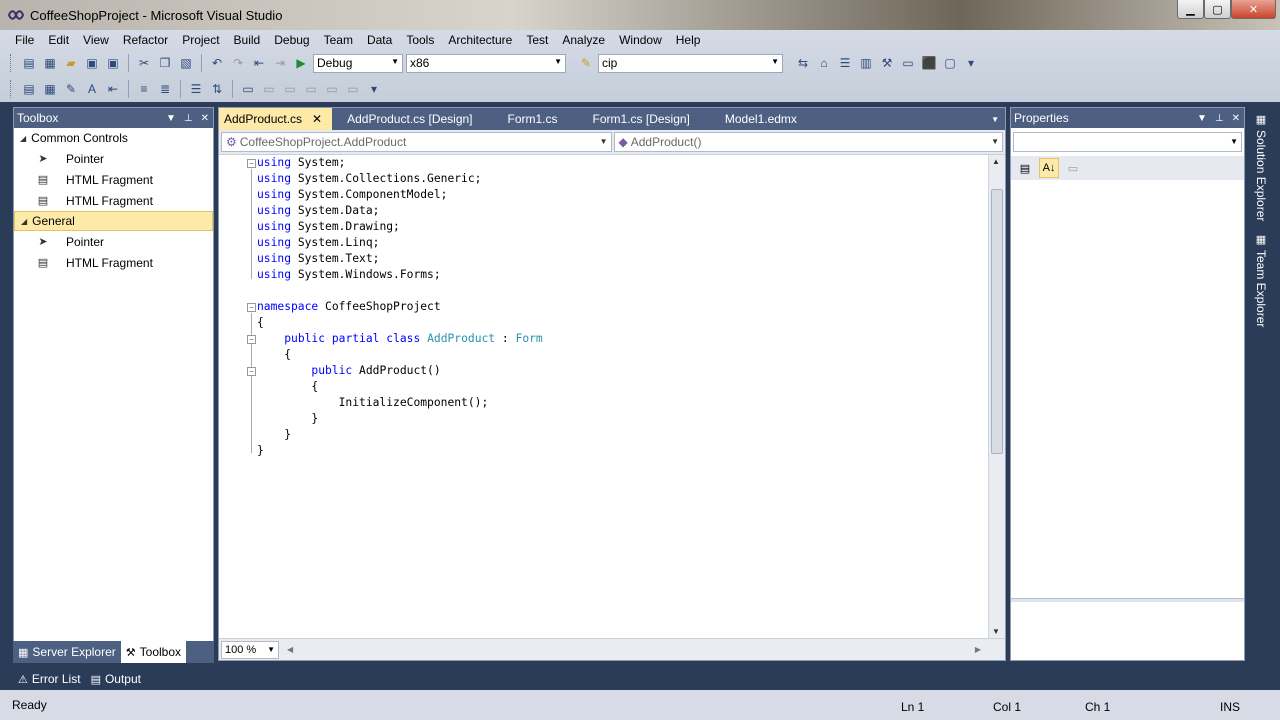  Describe the element at coordinates (358, 63) in the screenshot. I see `solution-configuration-select: Debug ▼` at that location.